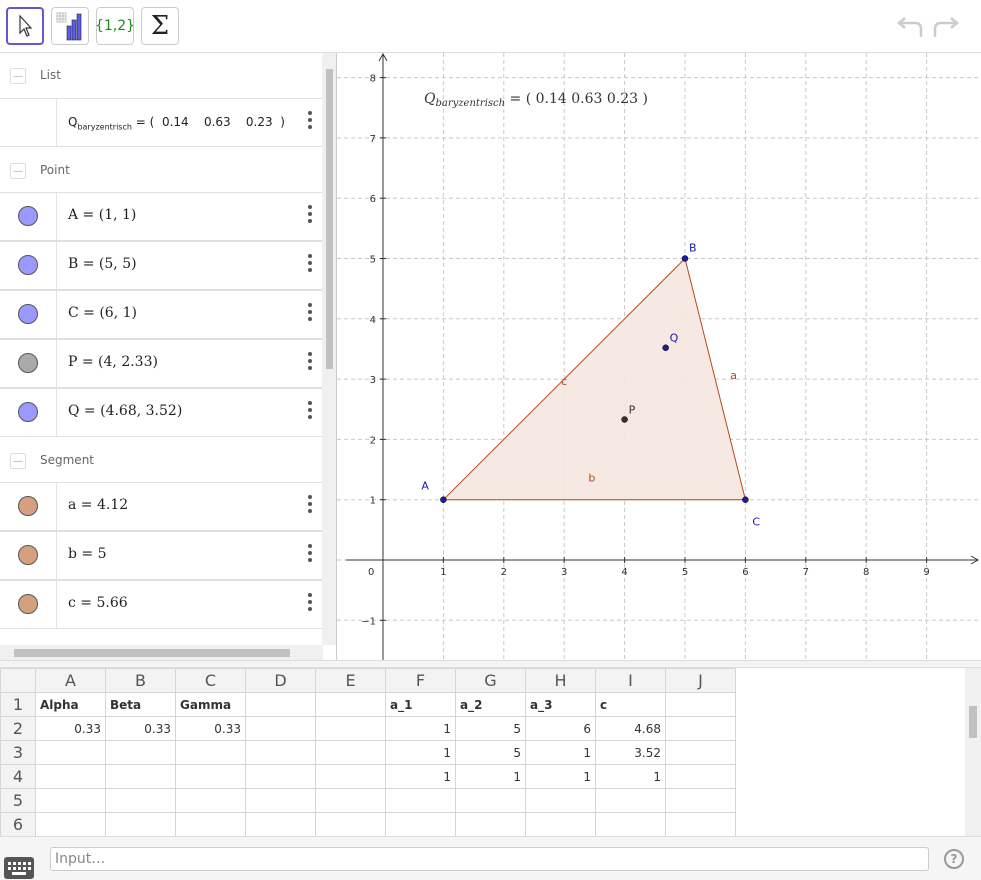  What do you see at coordinates (161, 555) in the screenshot?
I see `segment-row: b = 5` at bounding box center [161, 555].